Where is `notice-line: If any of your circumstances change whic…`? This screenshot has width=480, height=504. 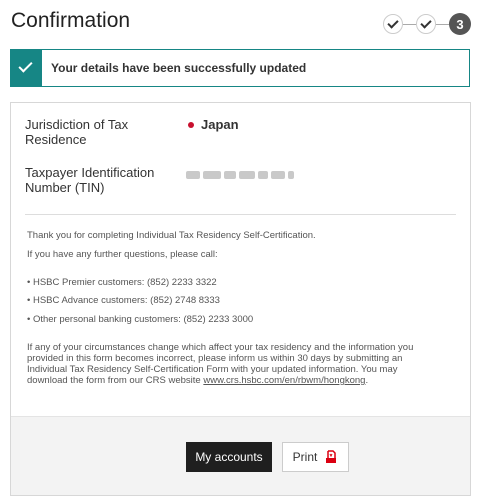 notice-line: If any of your circumstances change whic… is located at coordinates (220, 347).